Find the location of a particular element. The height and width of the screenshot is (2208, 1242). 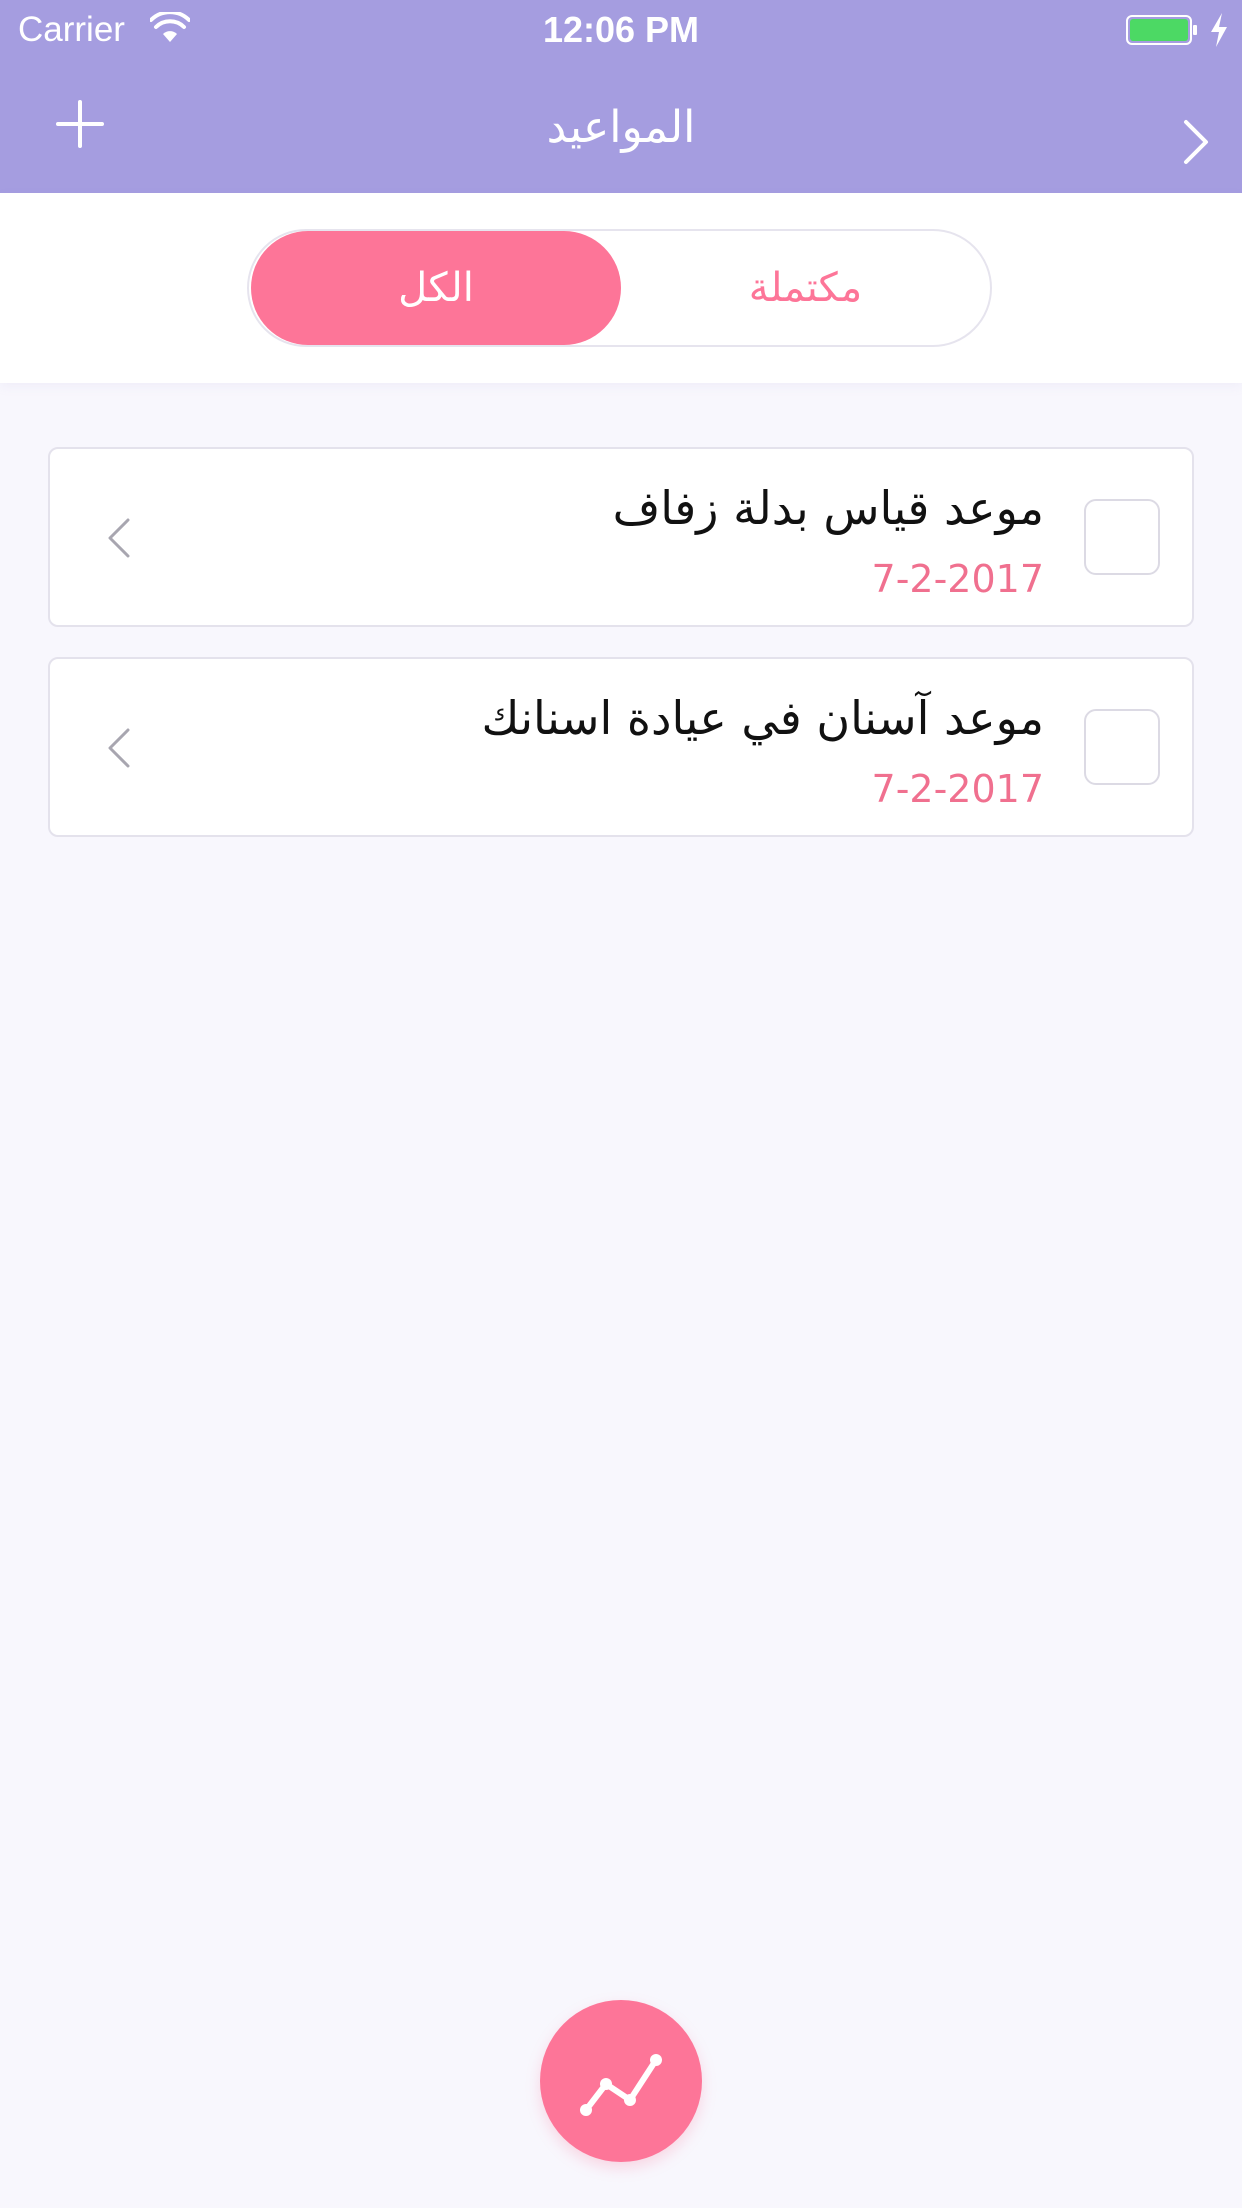

appointment-card: موعد قياس بدلة زفاف 7-2-2017 is located at coordinates (621, 537).